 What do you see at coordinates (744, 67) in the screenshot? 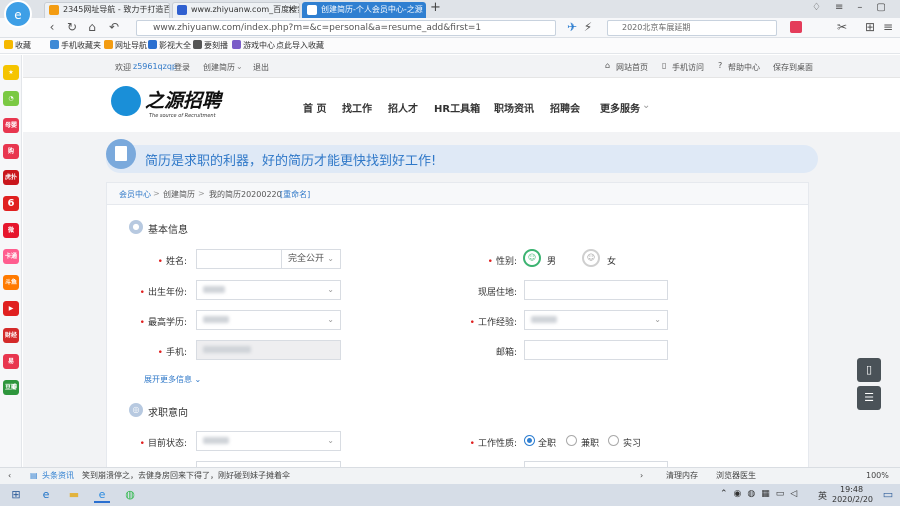
I see `help-link: 帮助中心` at bounding box center [744, 67].